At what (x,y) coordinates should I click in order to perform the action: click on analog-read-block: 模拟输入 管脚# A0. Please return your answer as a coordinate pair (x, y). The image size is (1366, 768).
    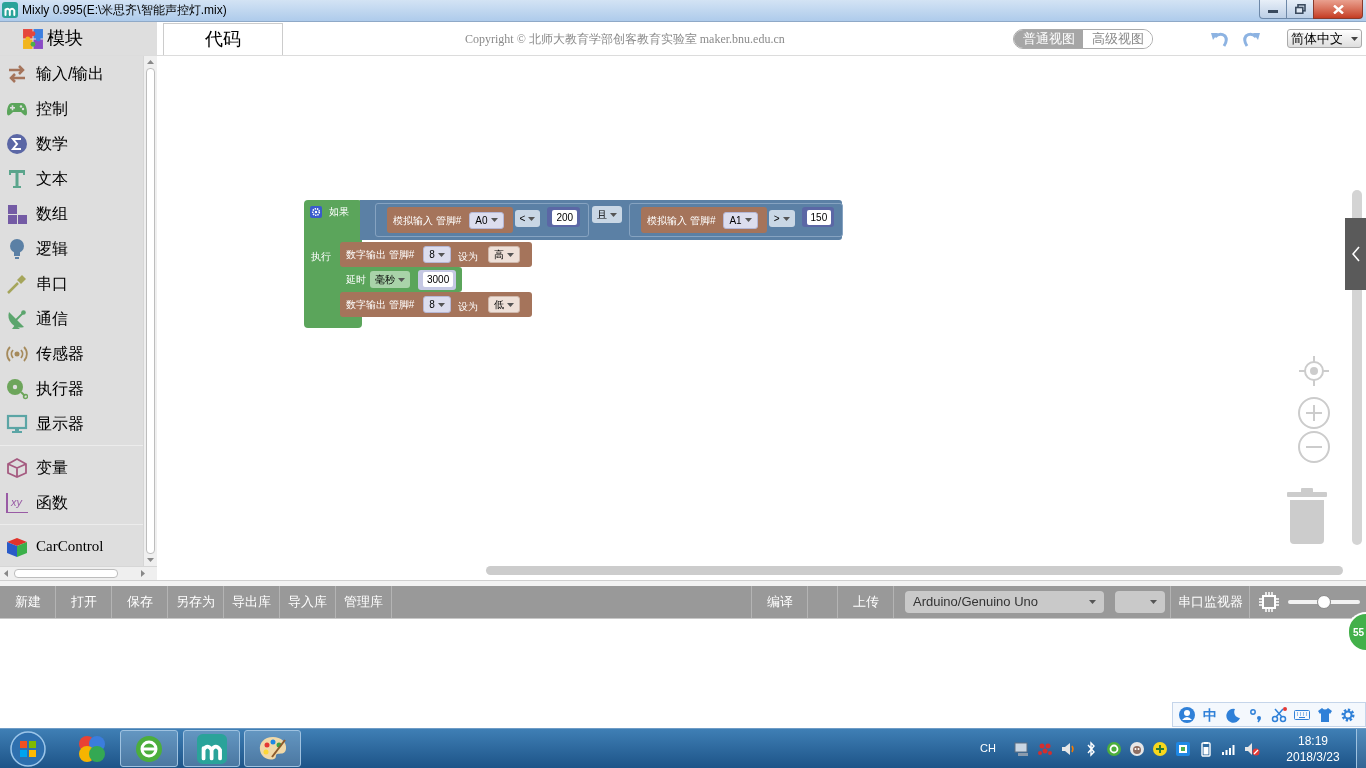
    Looking at the image, I should click on (450, 220).